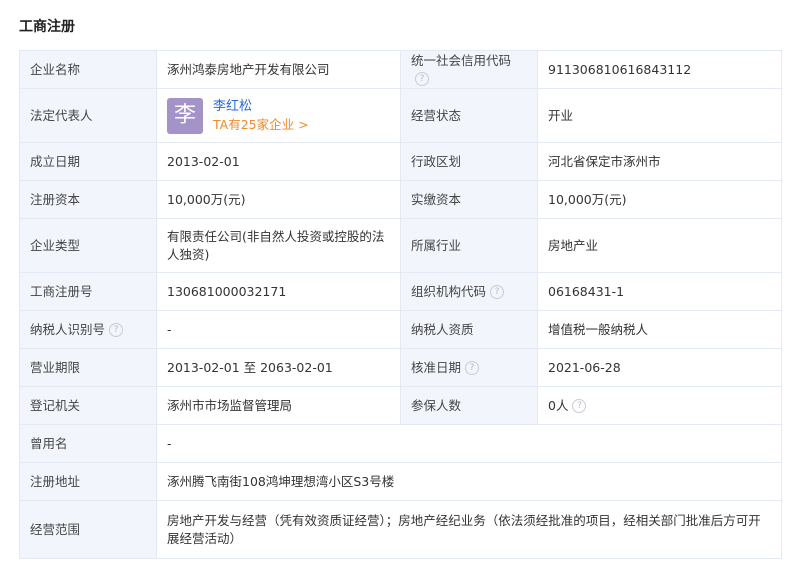 The image size is (800, 578). I want to click on section-title: 工商注册, so click(47, 27).